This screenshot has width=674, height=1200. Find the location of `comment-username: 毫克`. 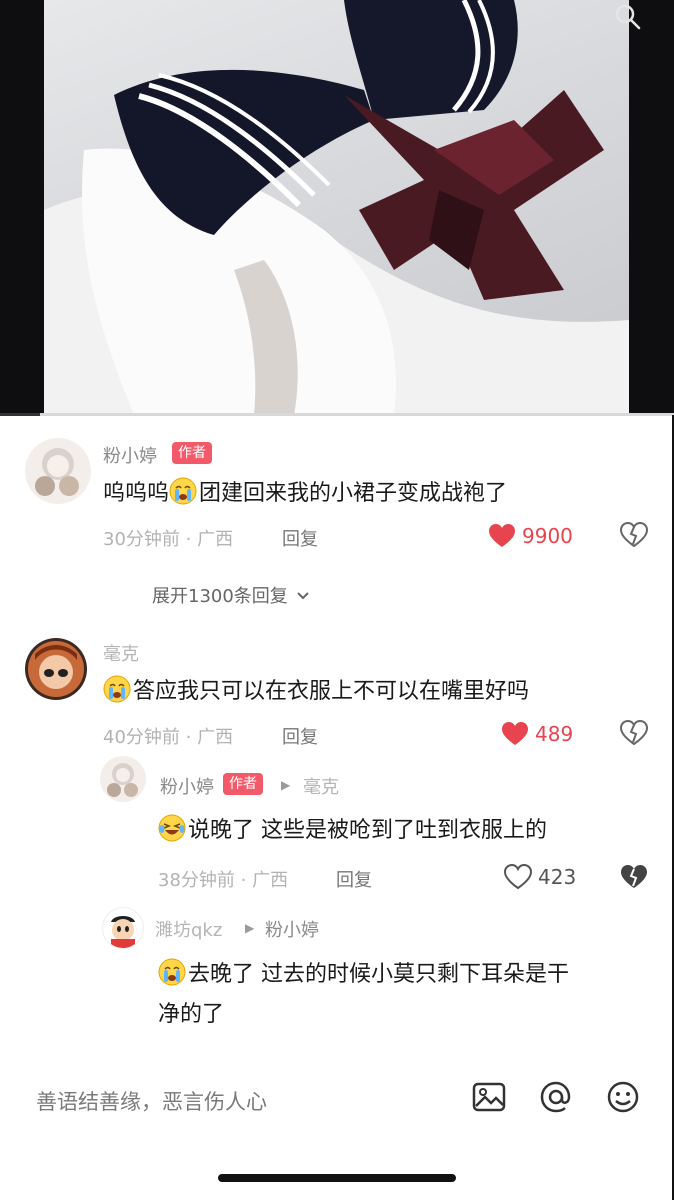

comment-username: 毫克 is located at coordinates (121, 653).